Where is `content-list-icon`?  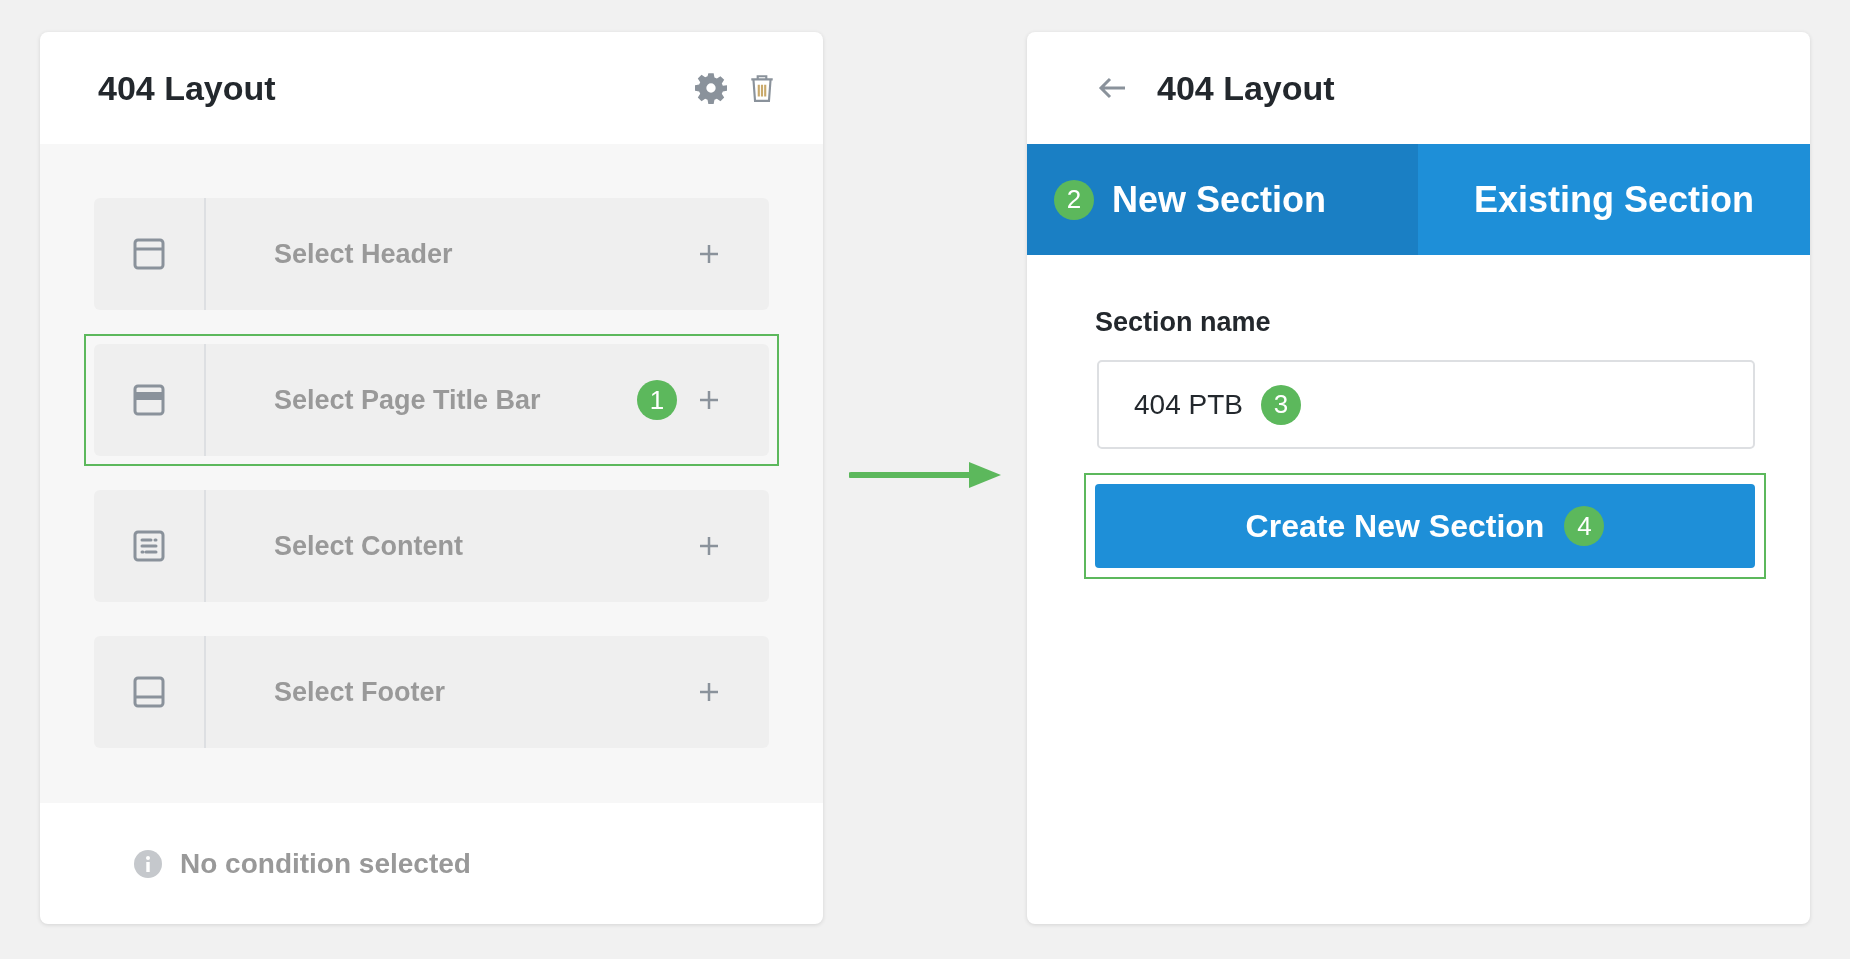
content-list-icon is located at coordinates (149, 546).